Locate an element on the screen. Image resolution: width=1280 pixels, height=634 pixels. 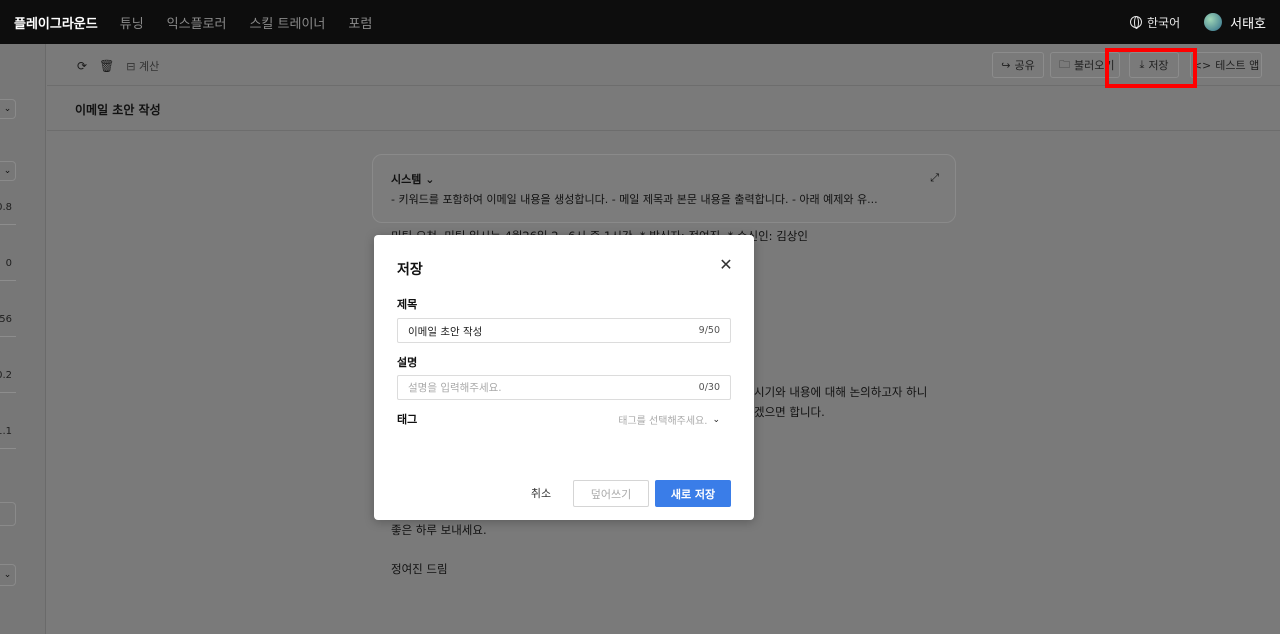
nav-item-tuning: 튜닝 is located at coordinates (132, 22).